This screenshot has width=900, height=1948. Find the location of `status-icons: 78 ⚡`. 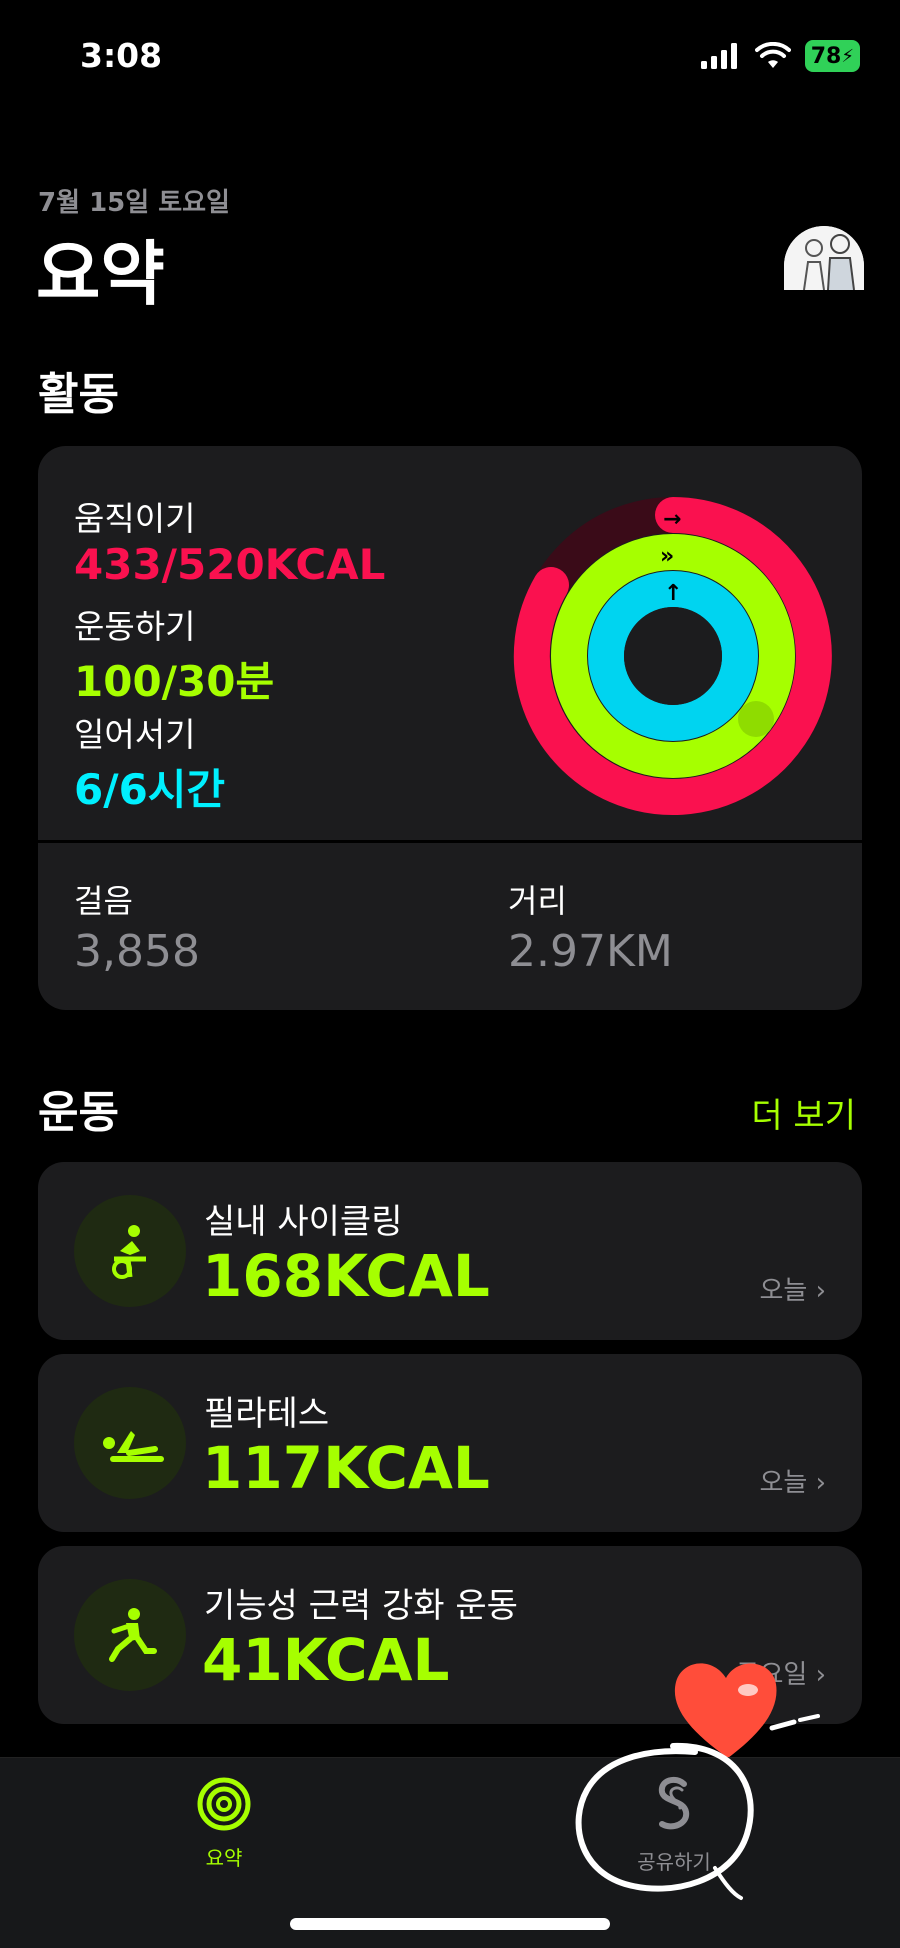

status-icons: 78 ⚡ is located at coordinates (780, 56).